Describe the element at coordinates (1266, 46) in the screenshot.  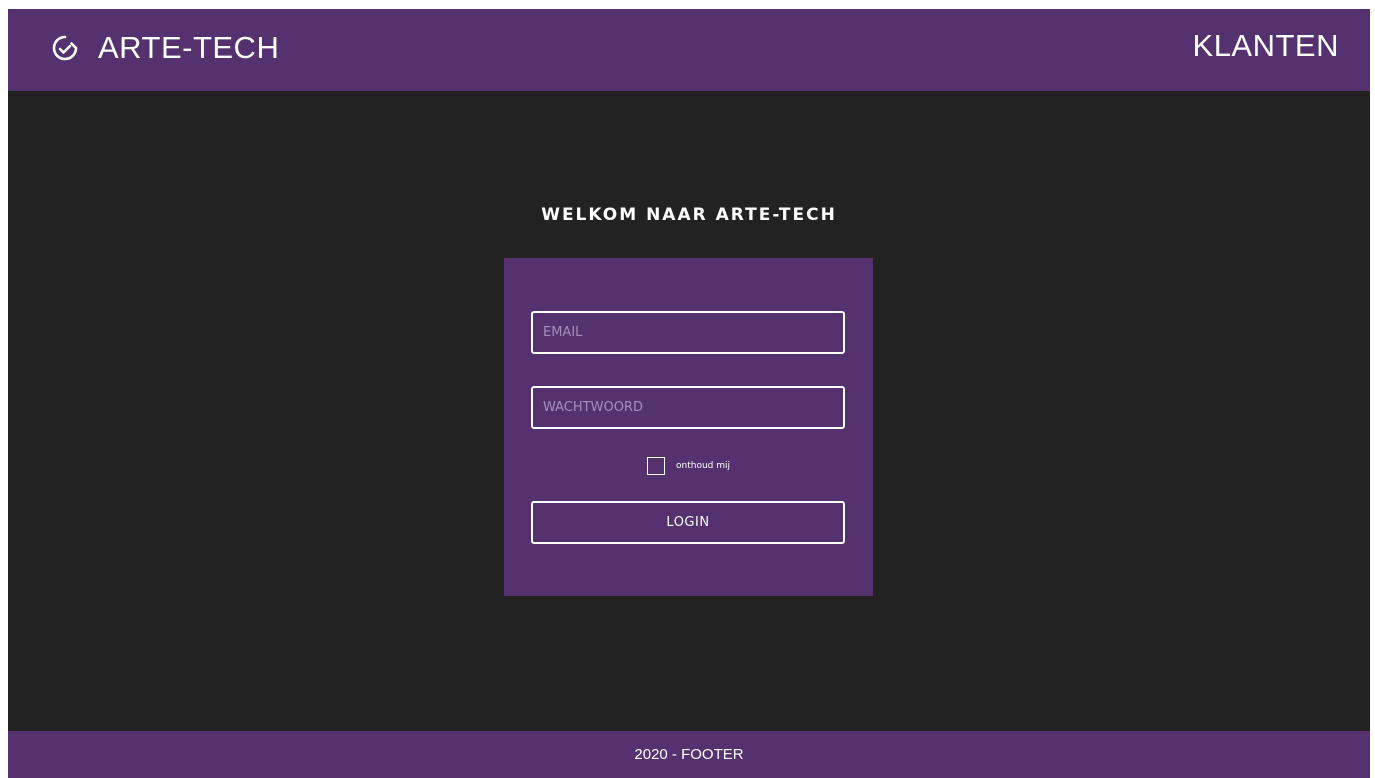
I see `nav-link-klanten: KLANTEN` at that location.